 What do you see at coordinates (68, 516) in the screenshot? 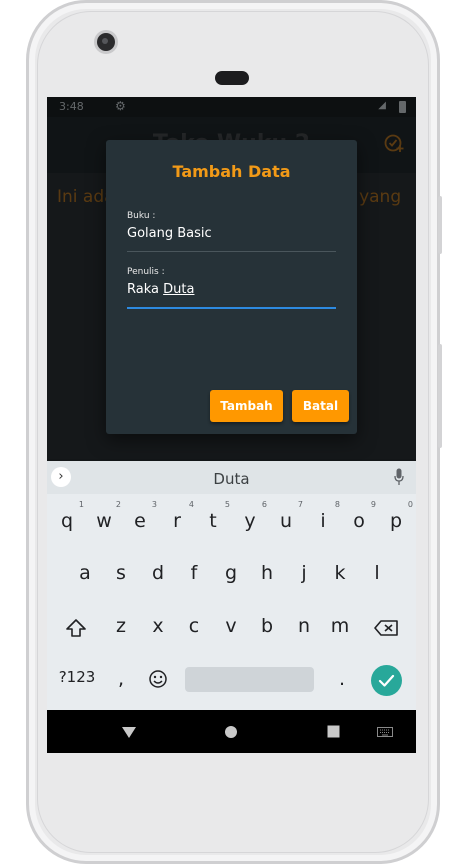
I see `key-q: q1` at bounding box center [68, 516].